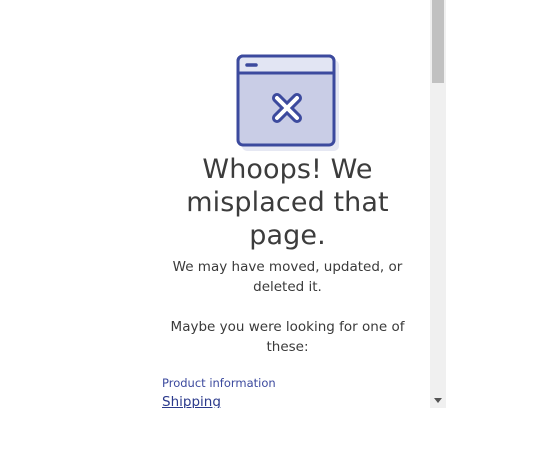  Describe the element at coordinates (287, 102) in the screenshot. I see `browser-window-error-icon` at that location.